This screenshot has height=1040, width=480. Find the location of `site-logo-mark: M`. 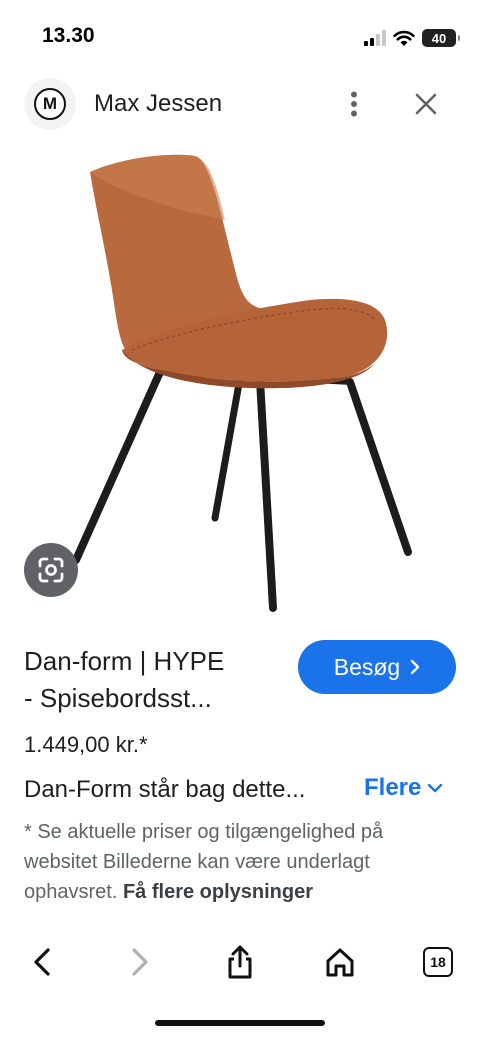

site-logo-mark: M is located at coordinates (50, 104).